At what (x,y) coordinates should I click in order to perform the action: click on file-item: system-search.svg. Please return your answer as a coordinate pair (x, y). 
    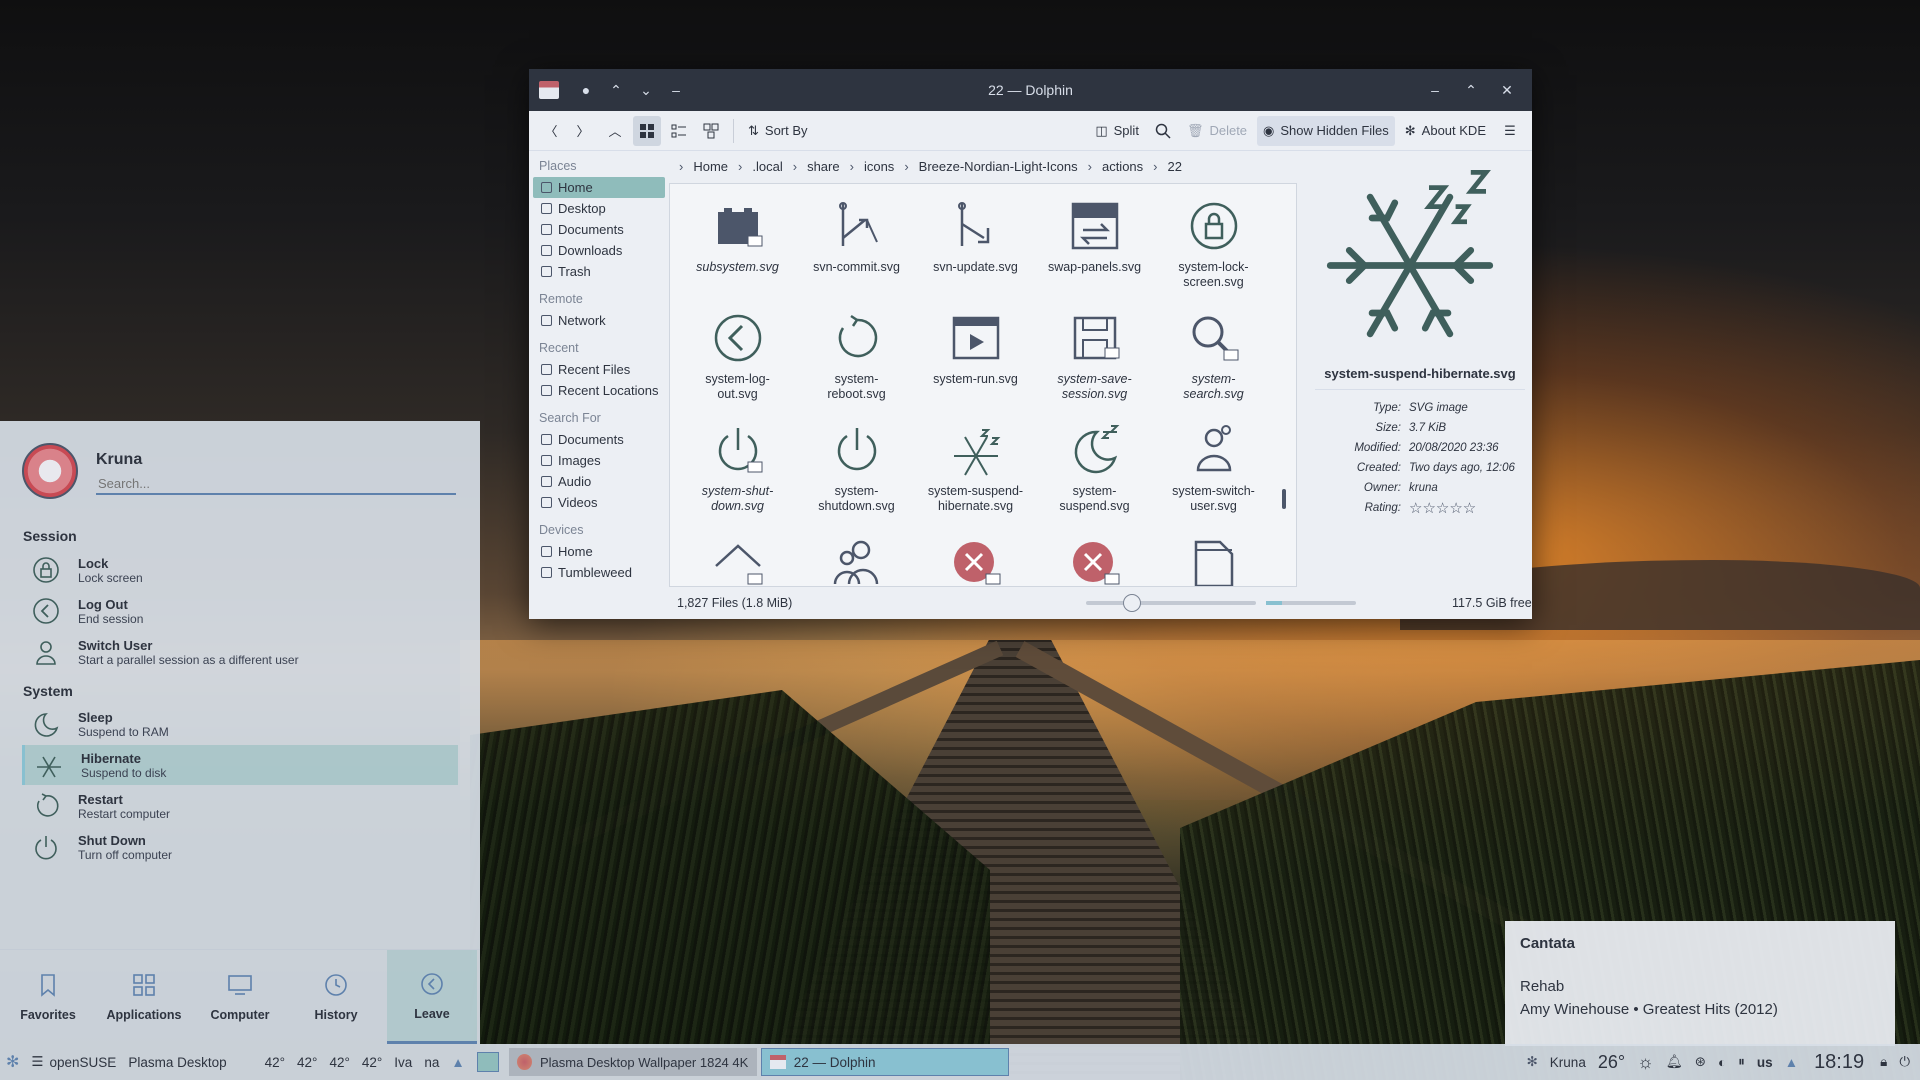
    Looking at the image, I should click on (1213, 360).